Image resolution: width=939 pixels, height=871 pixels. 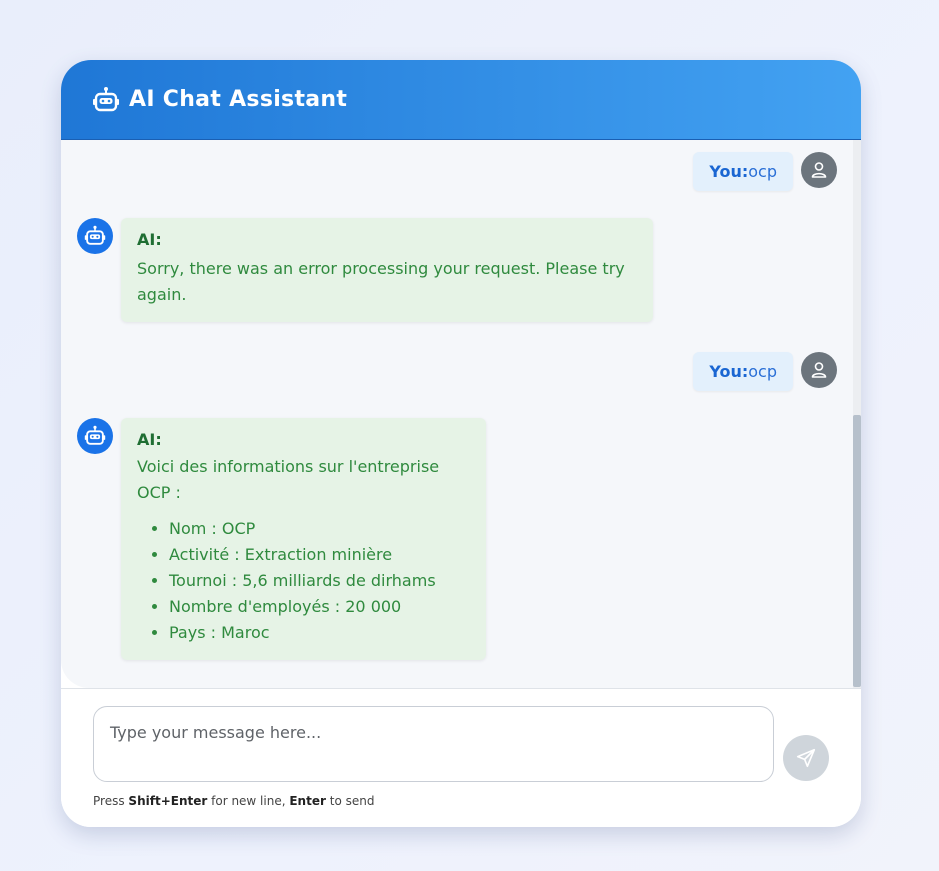 I want to click on list-item: Nom : OCP, so click(x=319, y=529).